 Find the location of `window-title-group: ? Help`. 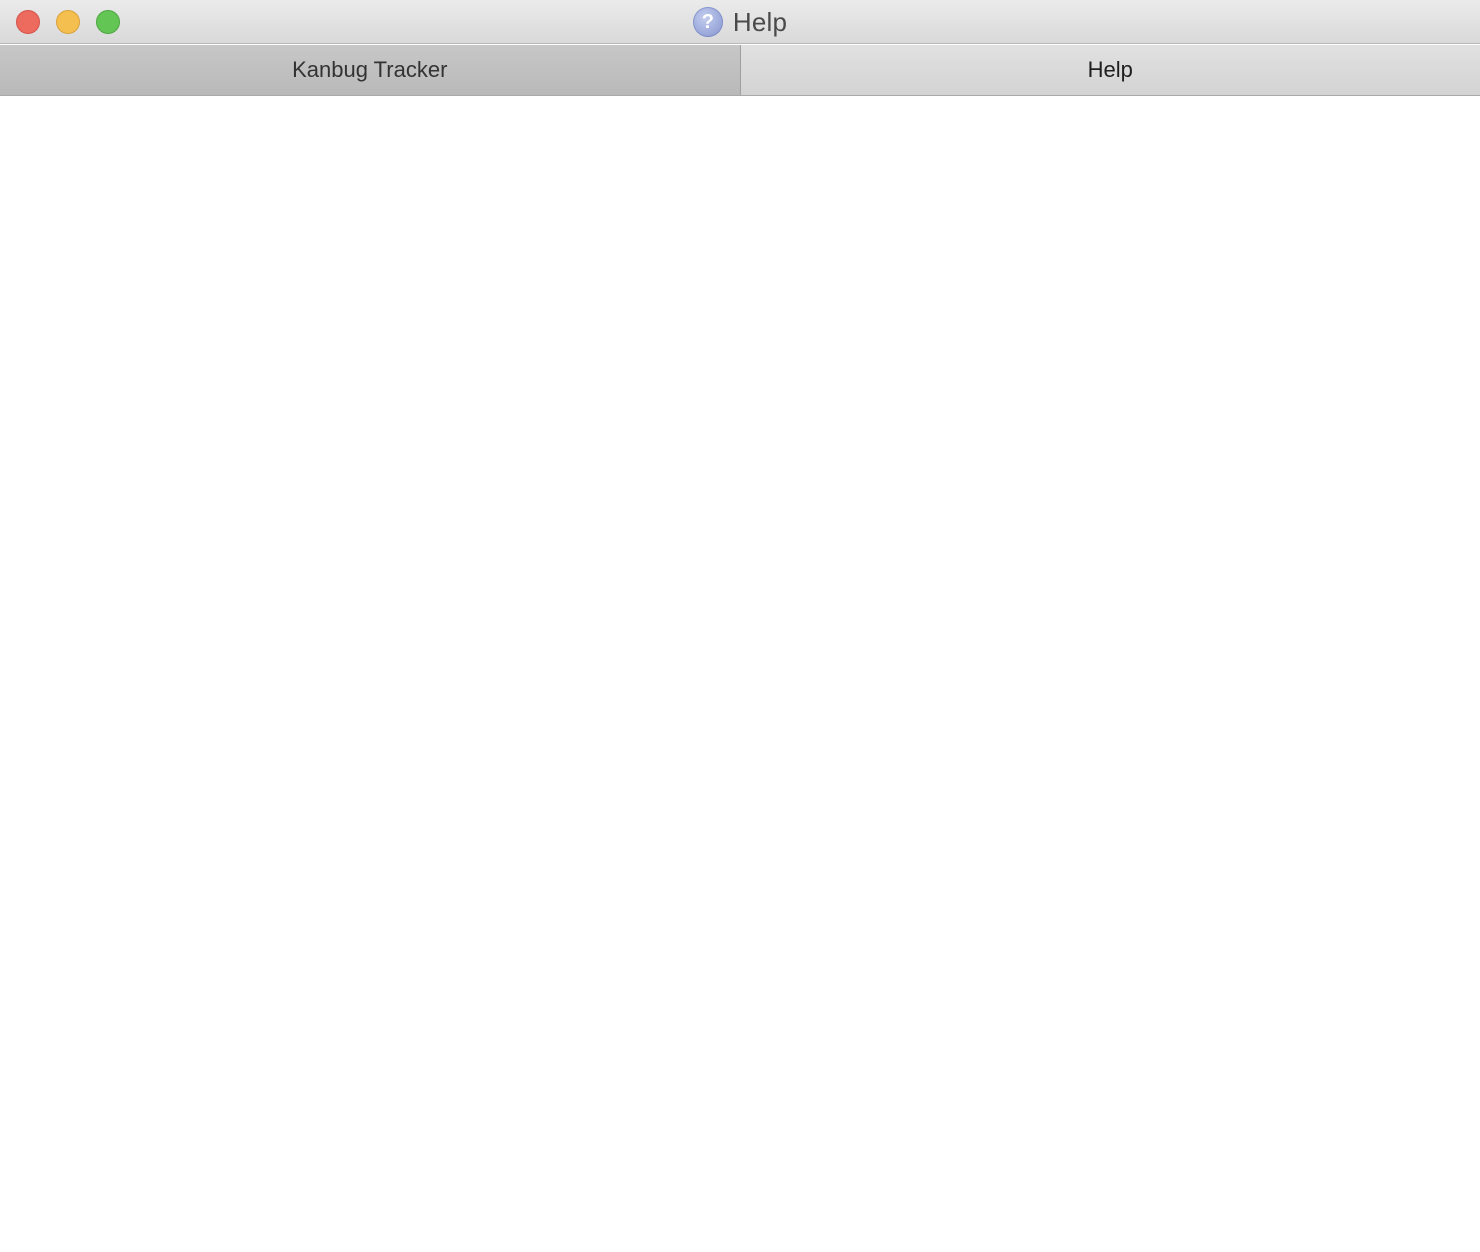

window-title-group: ? Help is located at coordinates (740, 22).